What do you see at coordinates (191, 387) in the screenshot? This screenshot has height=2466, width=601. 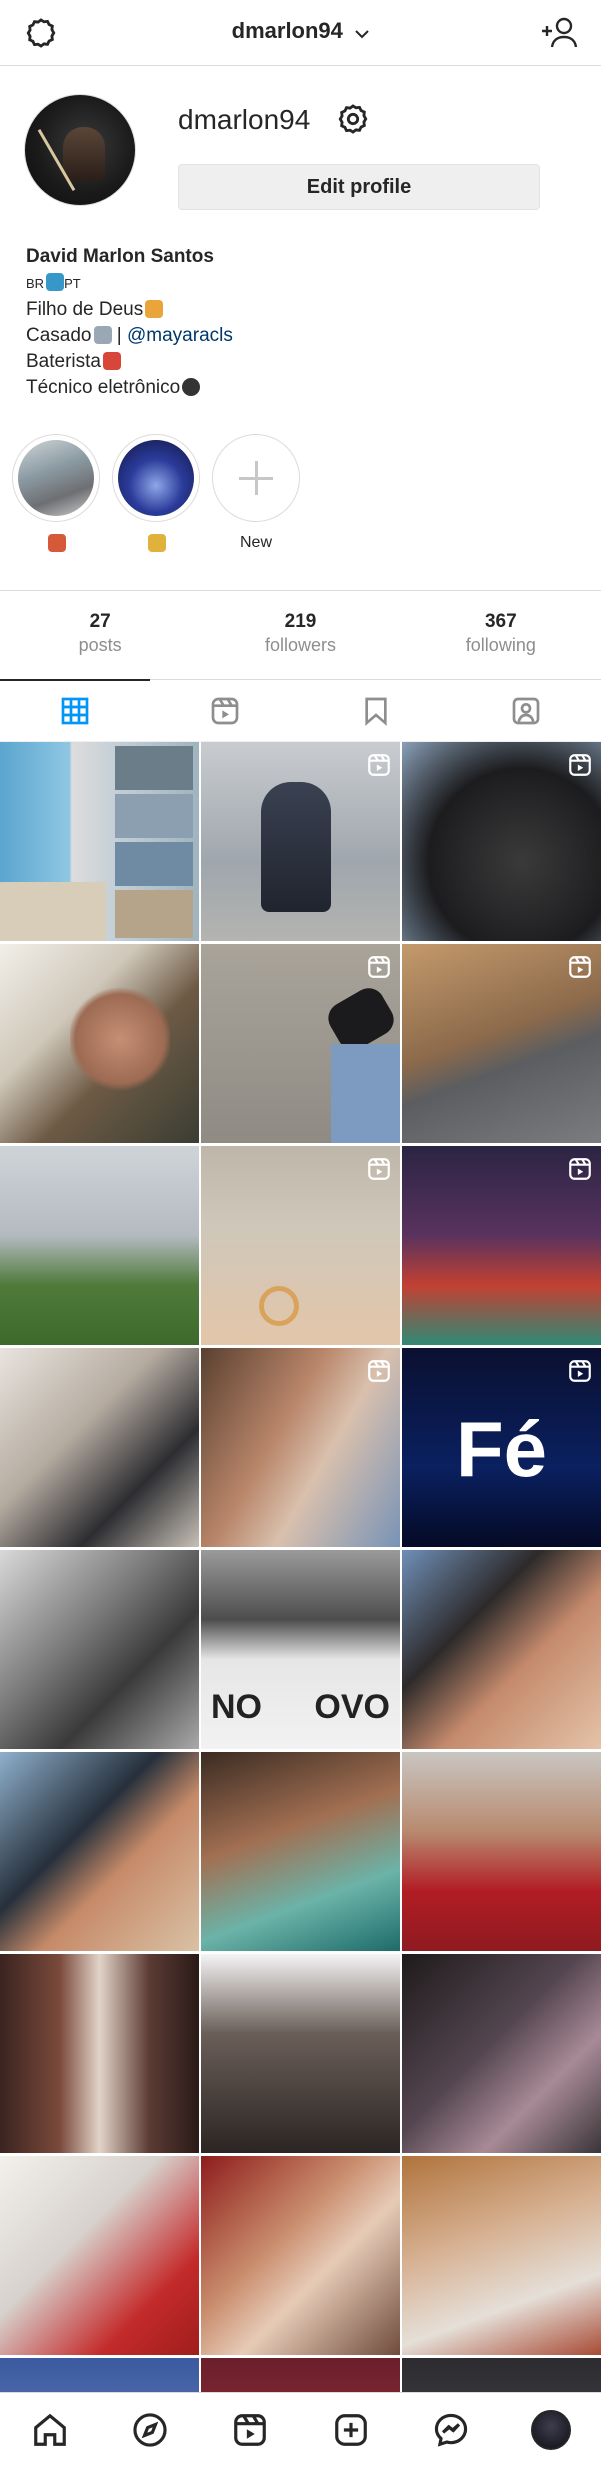 I see `microphone-emoji-icon` at bounding box center [191, 387].